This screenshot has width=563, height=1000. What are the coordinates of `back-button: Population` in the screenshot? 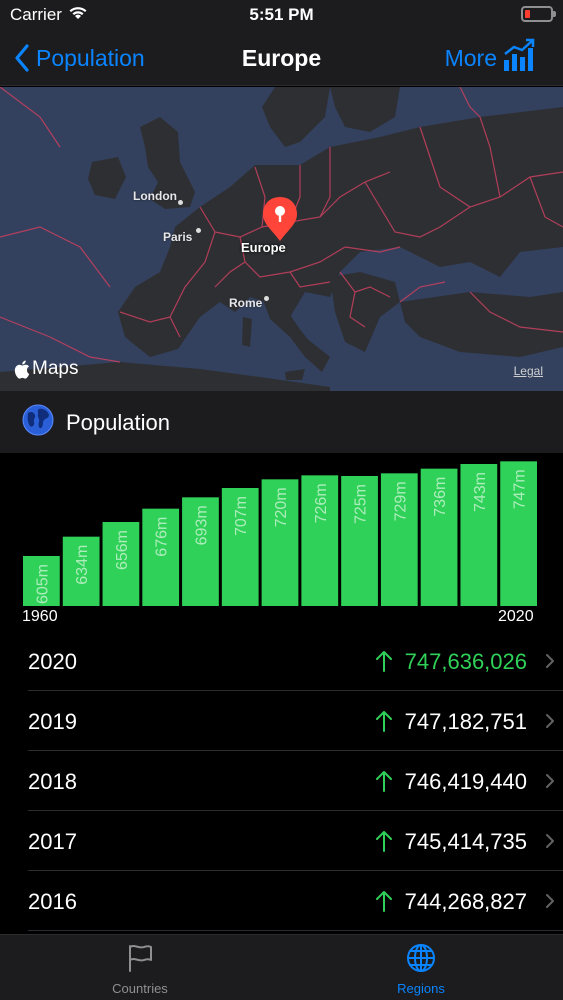 It's located at (79, 58).